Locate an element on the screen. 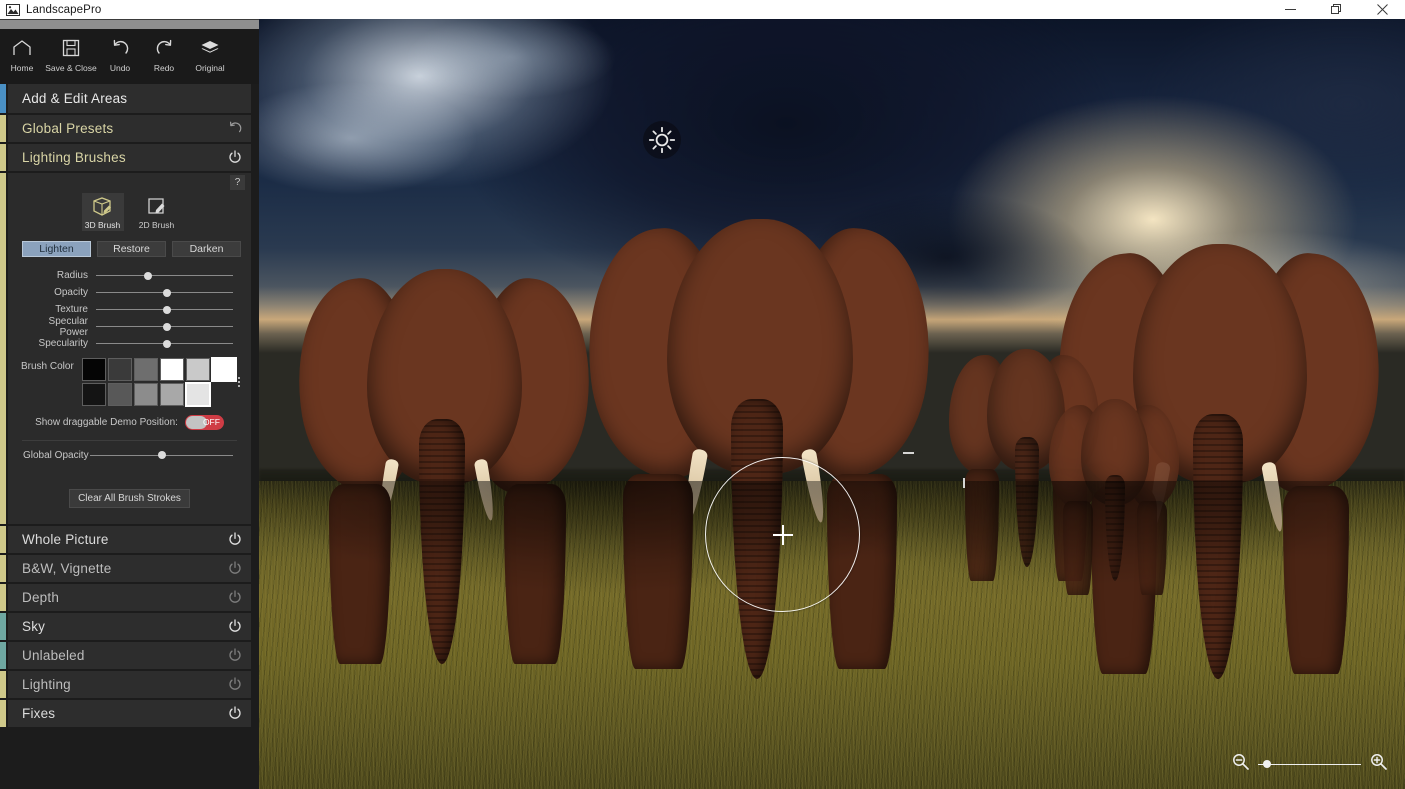 This screenshot has width=1405, height=789. sidebar-item-whole-picture: Whole Picture is located at coordinates (125, 539).